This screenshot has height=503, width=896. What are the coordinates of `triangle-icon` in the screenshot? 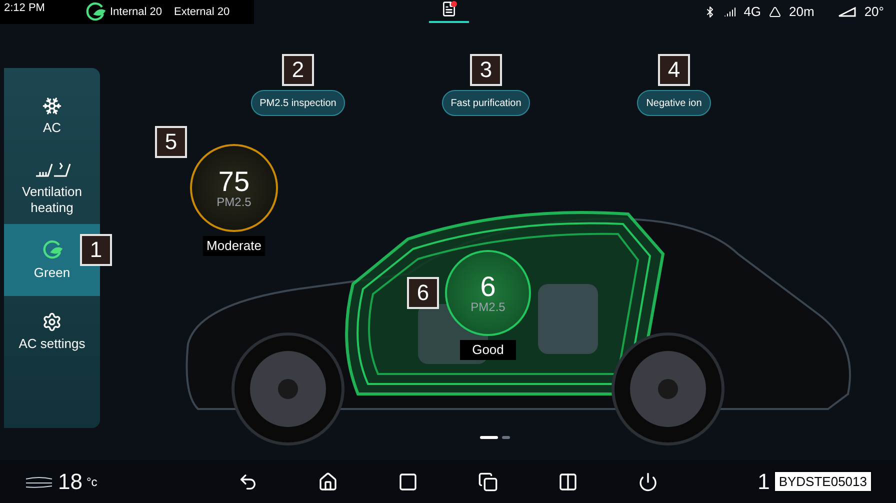 It's located at (775, 12).